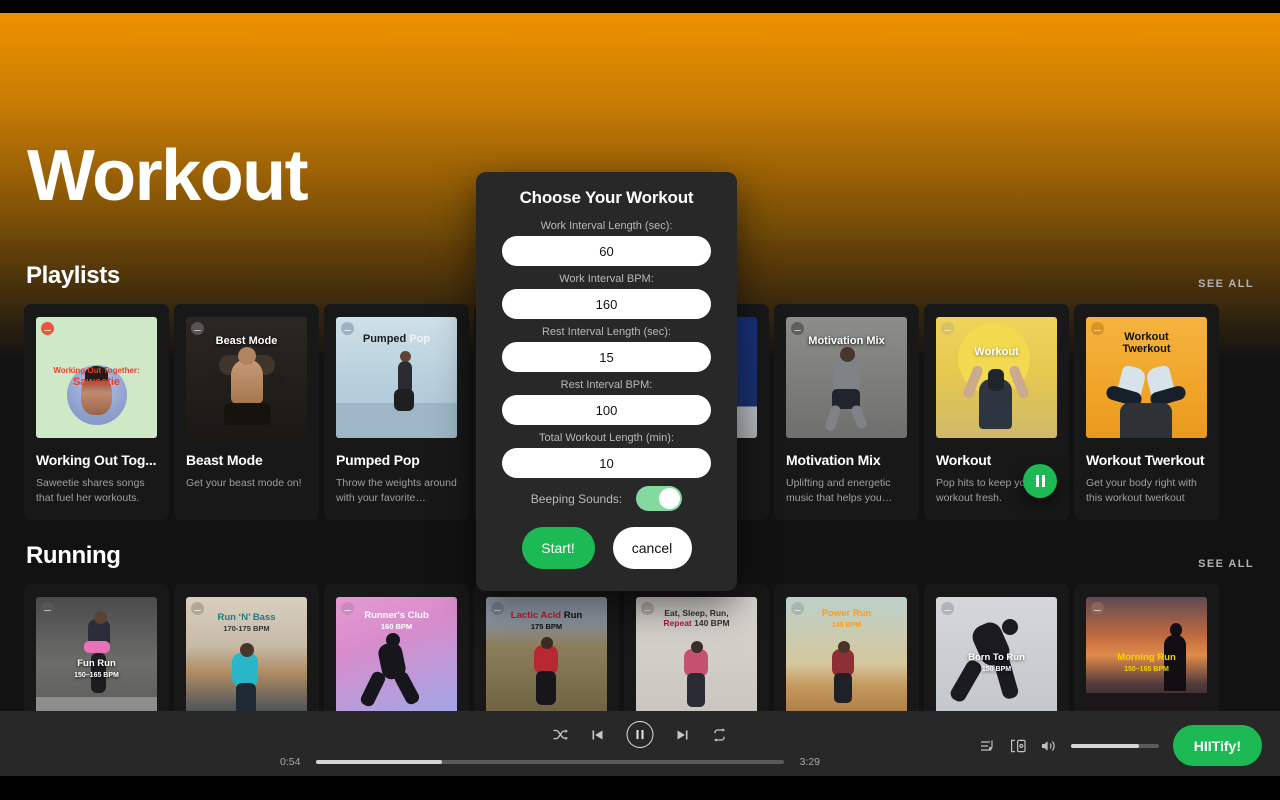  I want to click on volume-slider, so click(1114, 745).